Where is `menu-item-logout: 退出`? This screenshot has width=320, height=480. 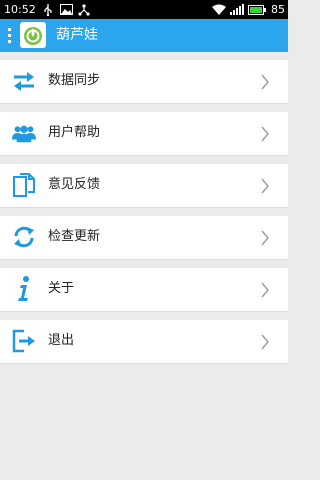
menu-item-logout: 退出 is located at coordinates (144, 342).